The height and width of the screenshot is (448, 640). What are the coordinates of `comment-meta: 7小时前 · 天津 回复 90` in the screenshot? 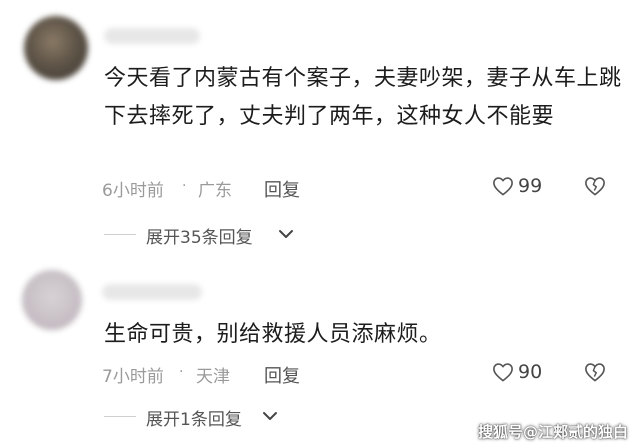 It's located at (361, 373).